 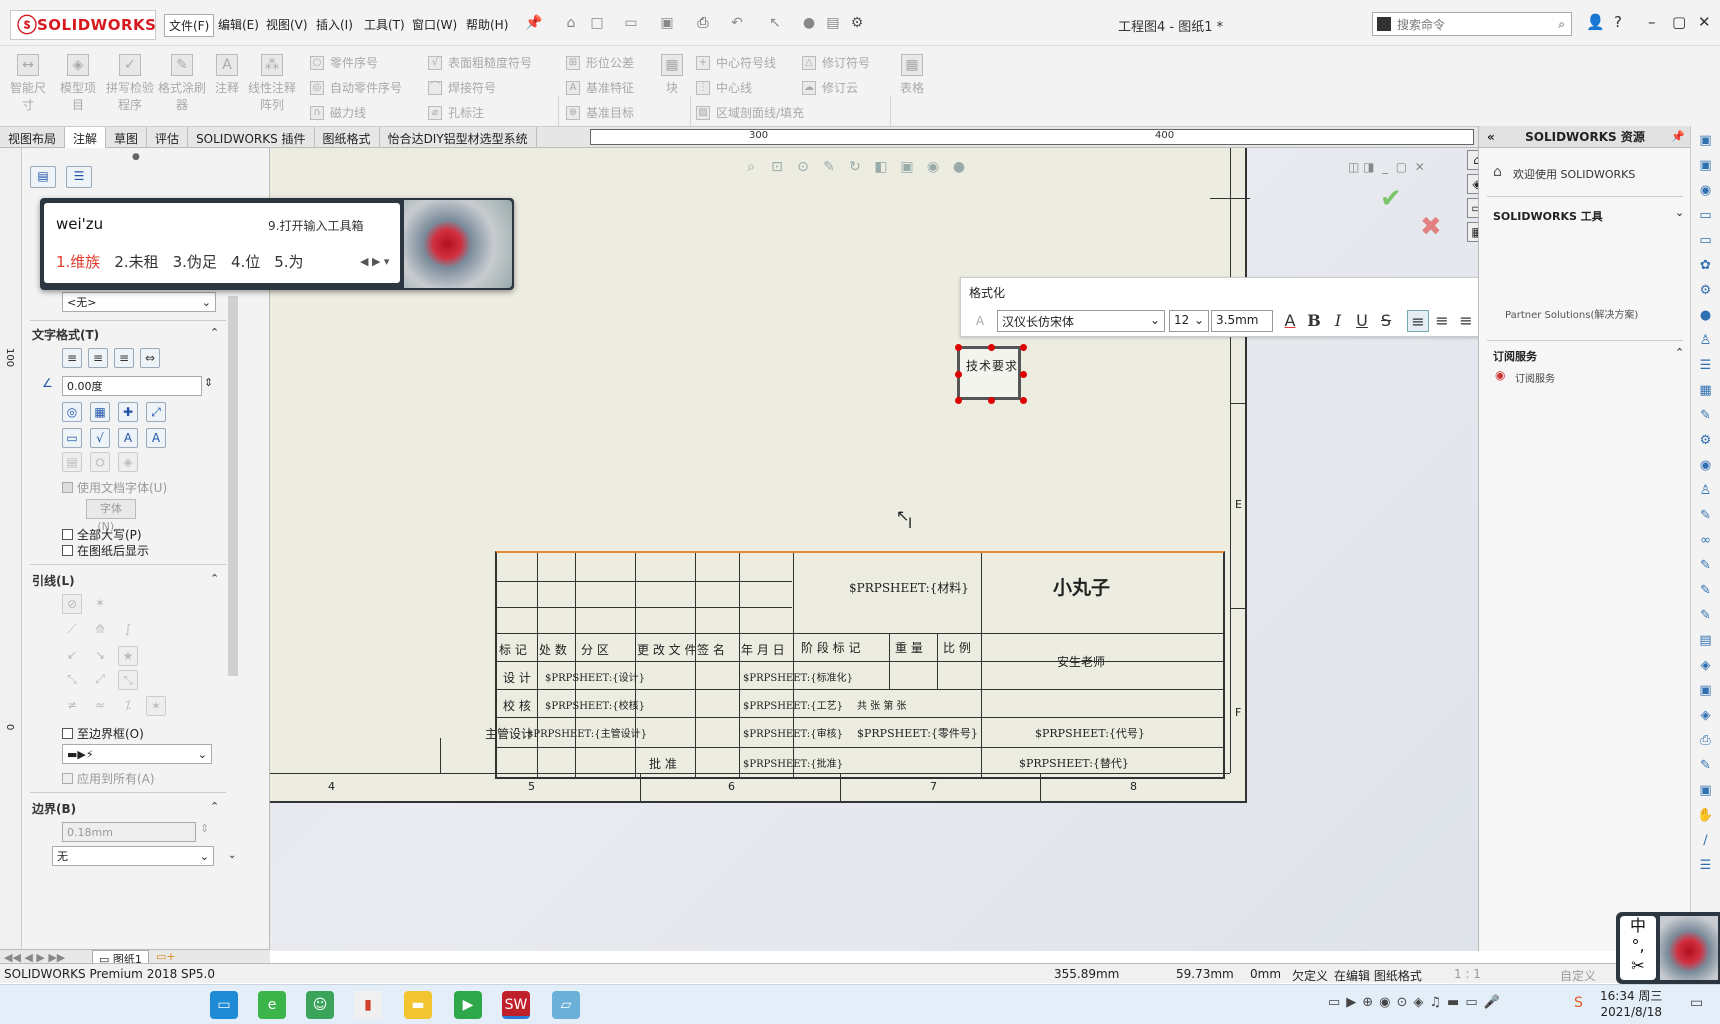 I want to click on chief-field: $PRPSHEET:{主管设计}, so click(x=609, y=732).